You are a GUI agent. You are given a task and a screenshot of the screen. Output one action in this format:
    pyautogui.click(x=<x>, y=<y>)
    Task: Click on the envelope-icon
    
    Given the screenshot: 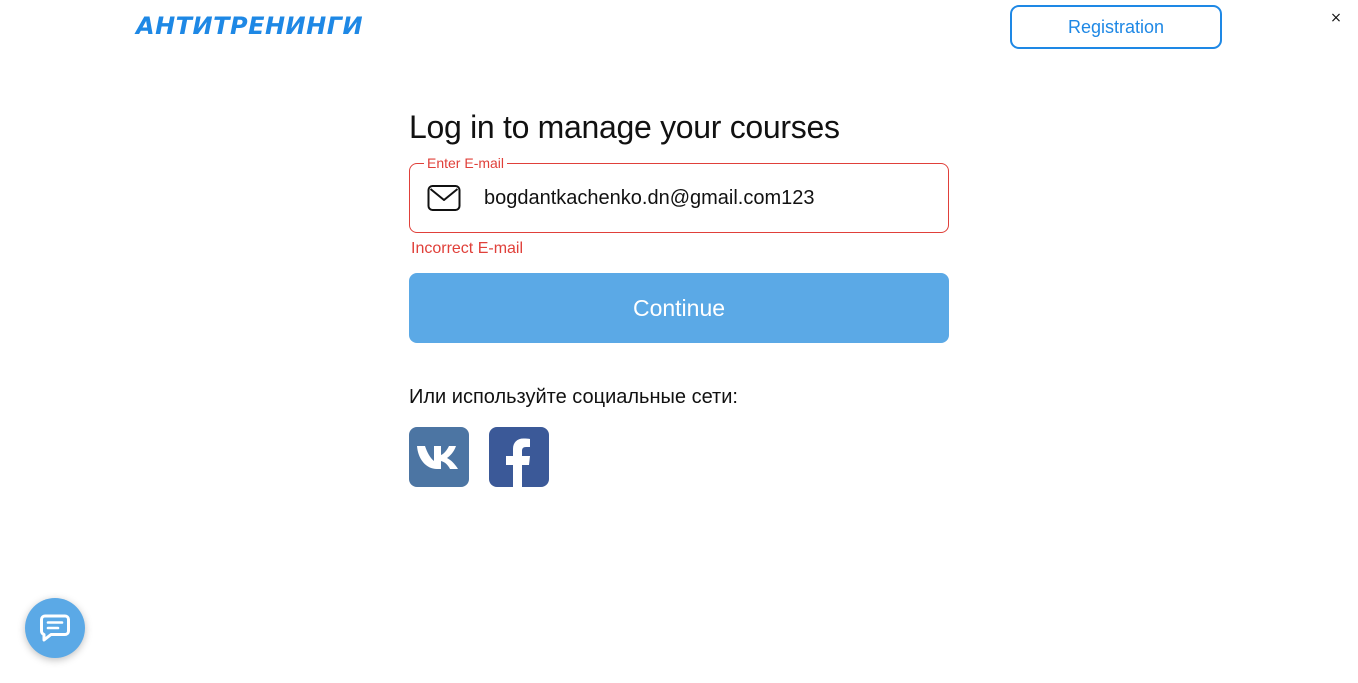 What is the action you would take?
    pyautogui.click(x=444, y=198)
    